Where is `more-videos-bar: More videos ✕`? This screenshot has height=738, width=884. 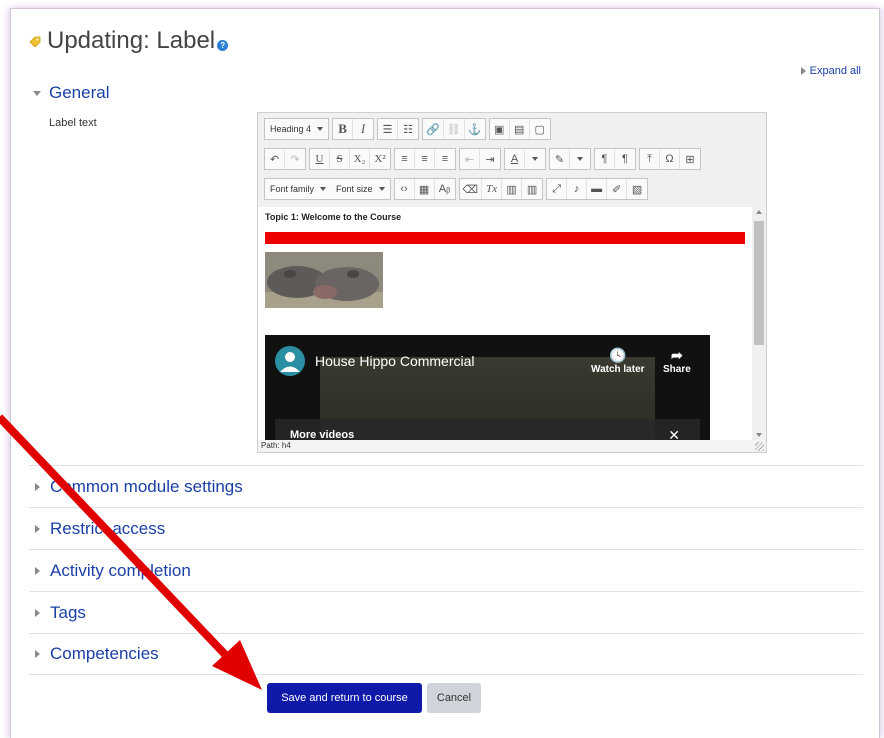 more-videos-bar: More videos ✕ is located at coordinates (487, 429).